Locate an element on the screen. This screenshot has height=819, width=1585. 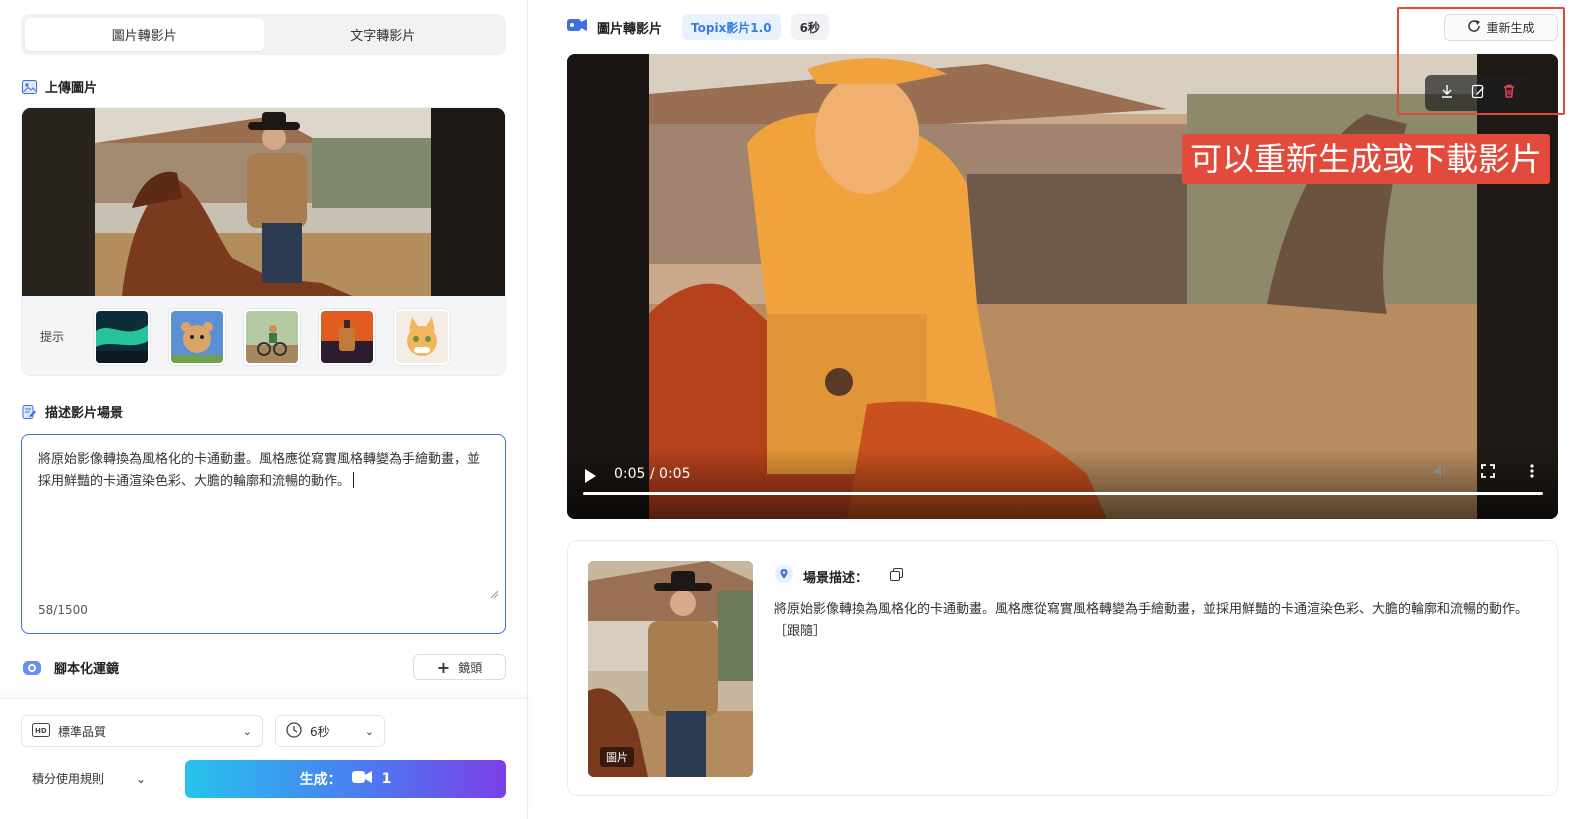
panel-divider is located at coordinates (527, 409).